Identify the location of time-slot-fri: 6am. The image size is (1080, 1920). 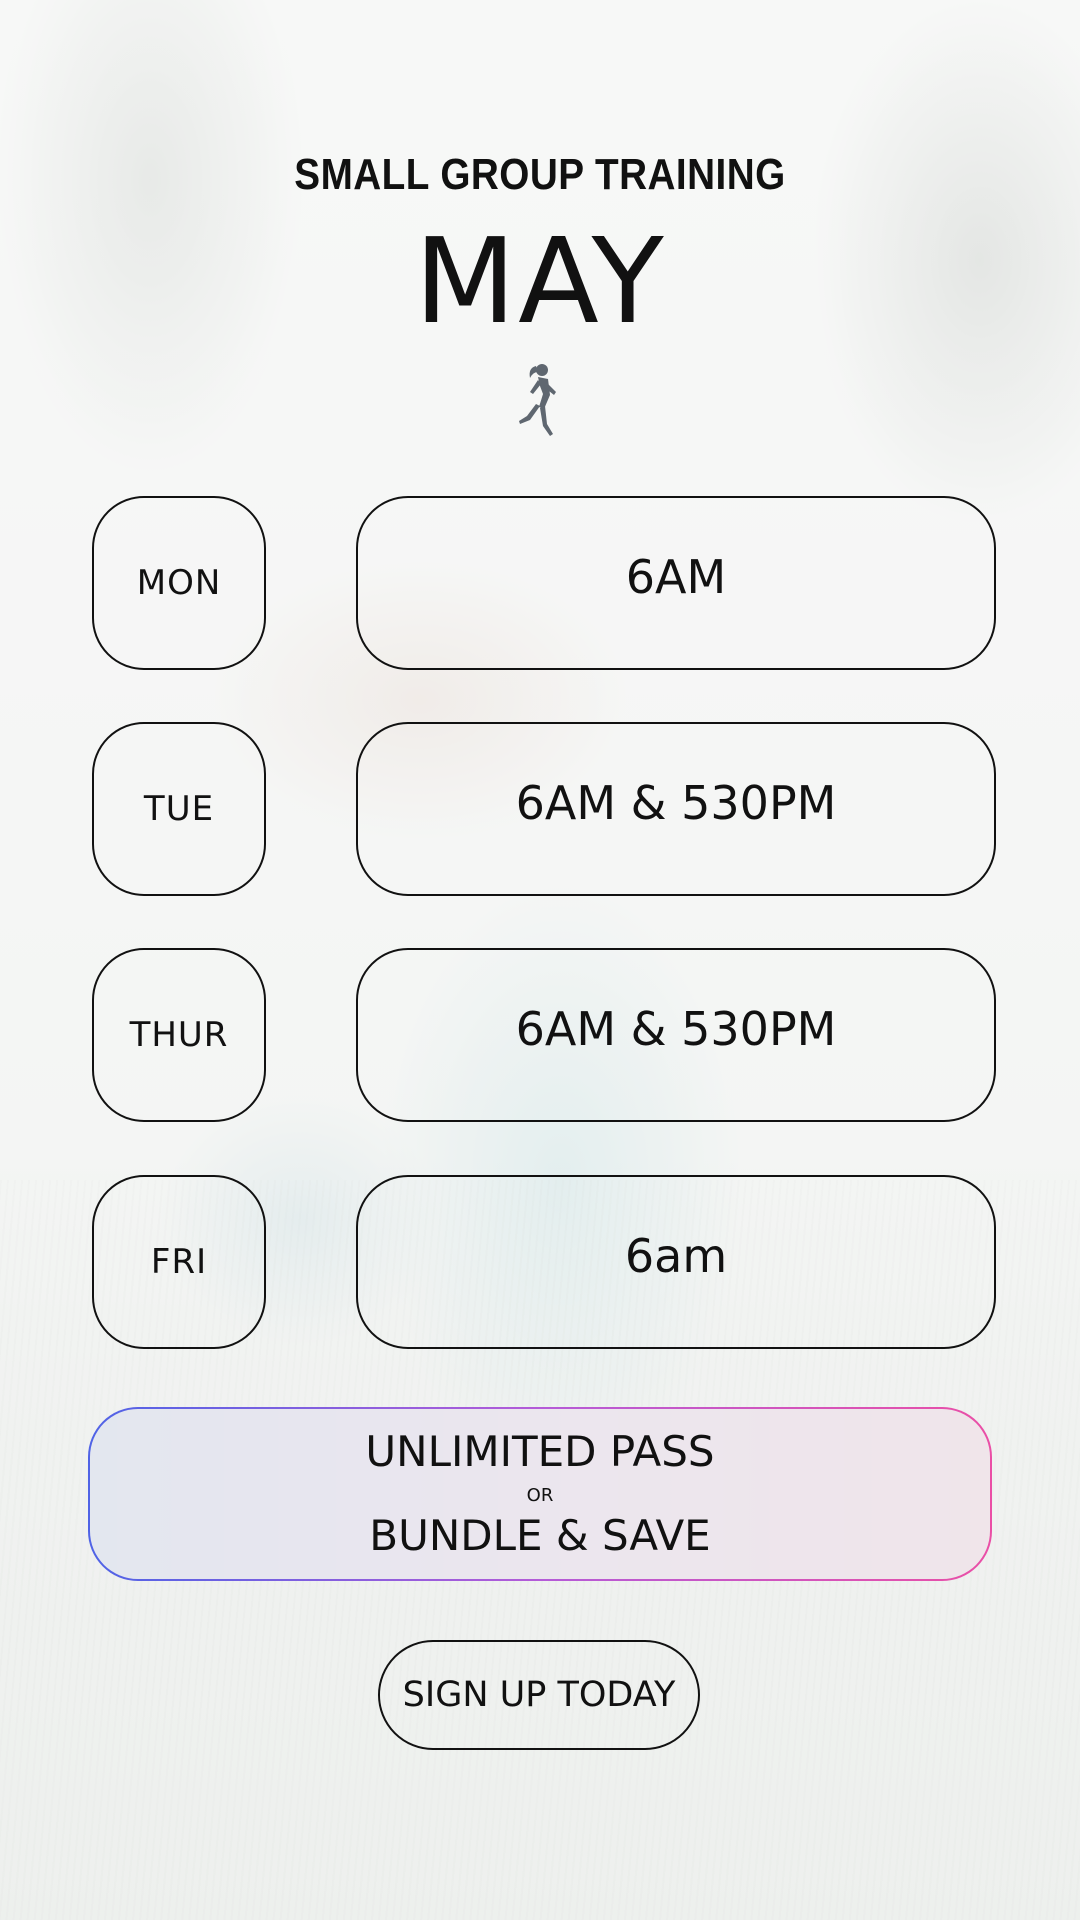
(676, 1262).